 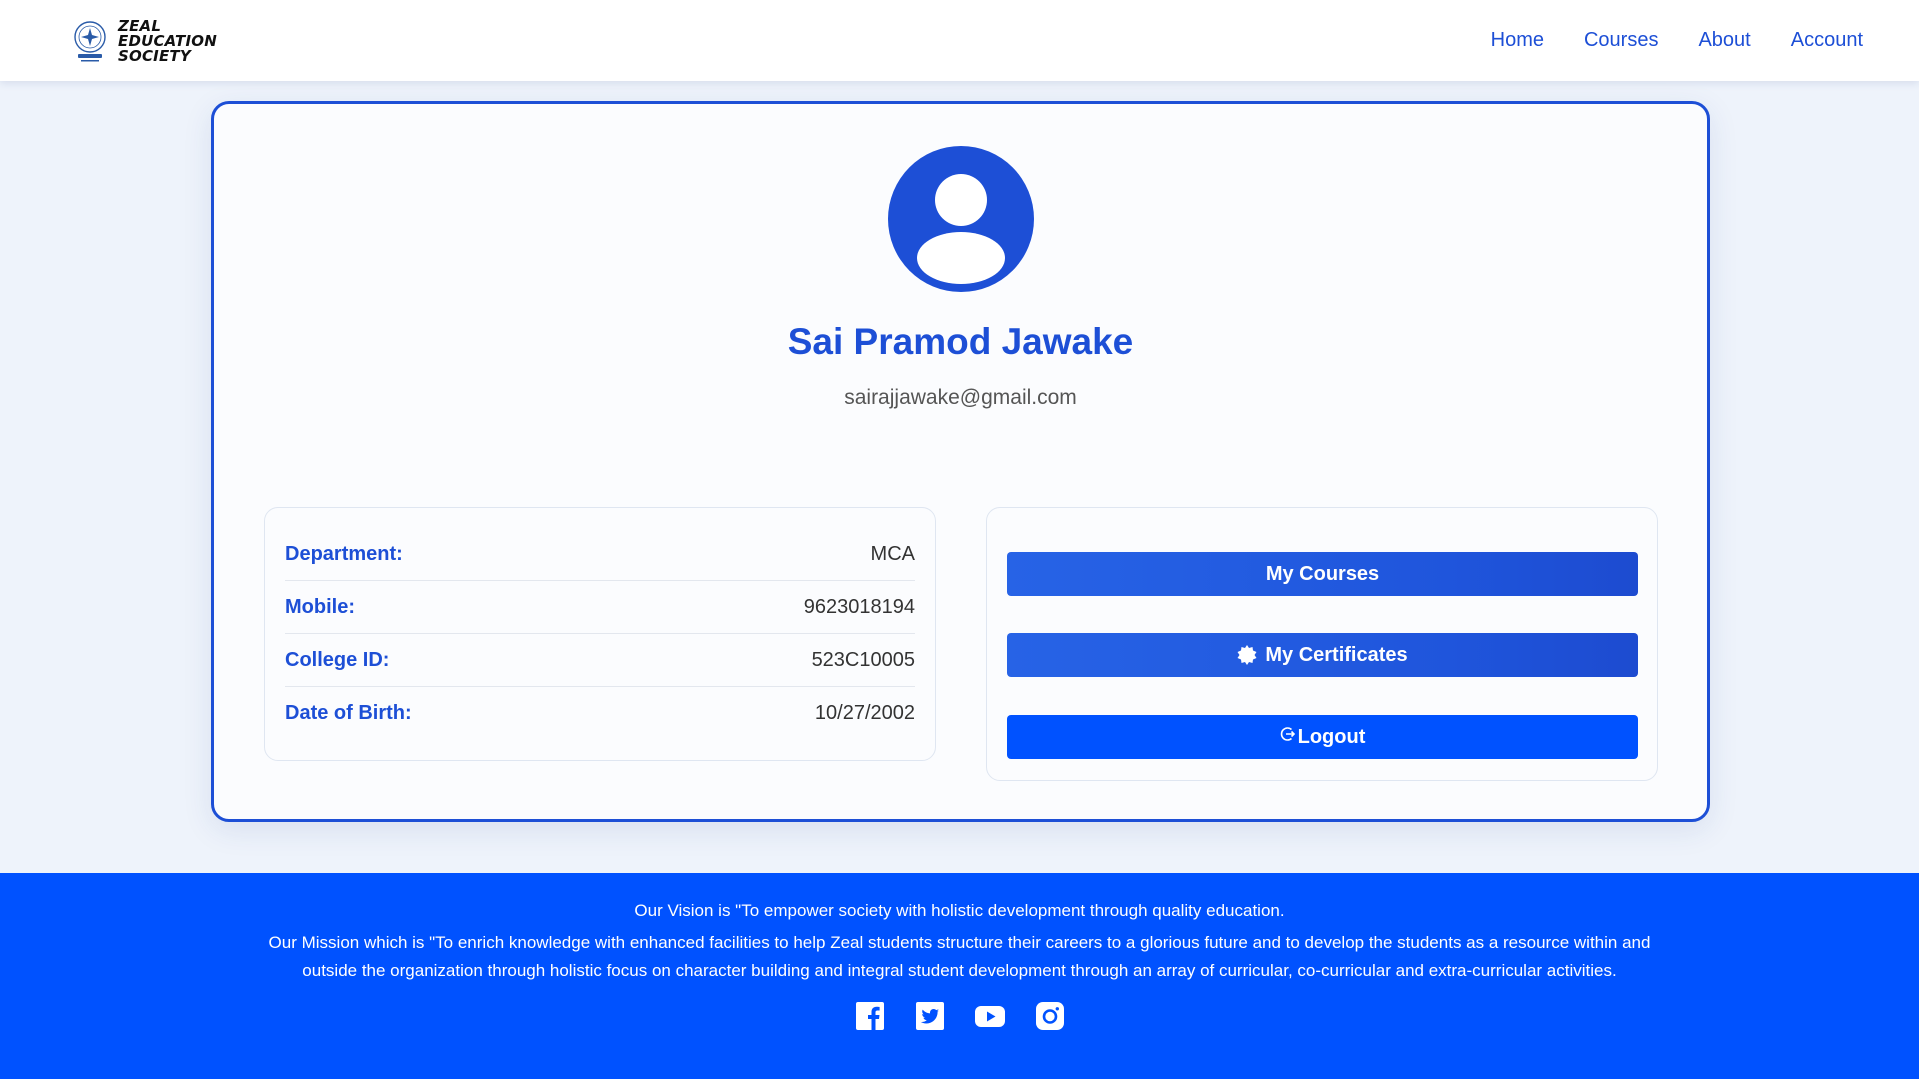 What do you see at coordinates (600, 554) in the screenshot?
I see `detail-row-department: Department: MCA` at bounding box center [600, 554].